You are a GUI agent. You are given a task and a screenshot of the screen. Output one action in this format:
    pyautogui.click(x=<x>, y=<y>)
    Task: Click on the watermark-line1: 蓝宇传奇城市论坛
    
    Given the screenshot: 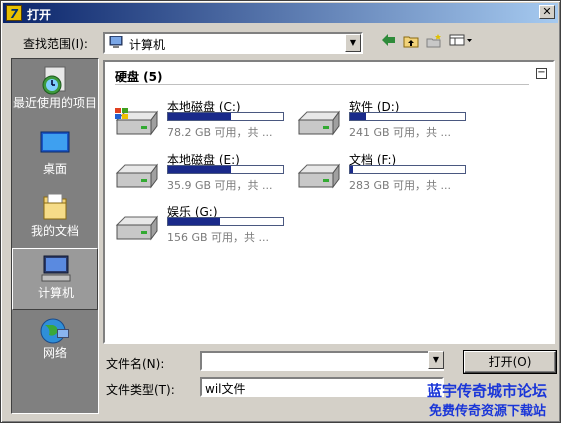 What is the action you would take?
    pyautogui.click(x=487, y=391)
    